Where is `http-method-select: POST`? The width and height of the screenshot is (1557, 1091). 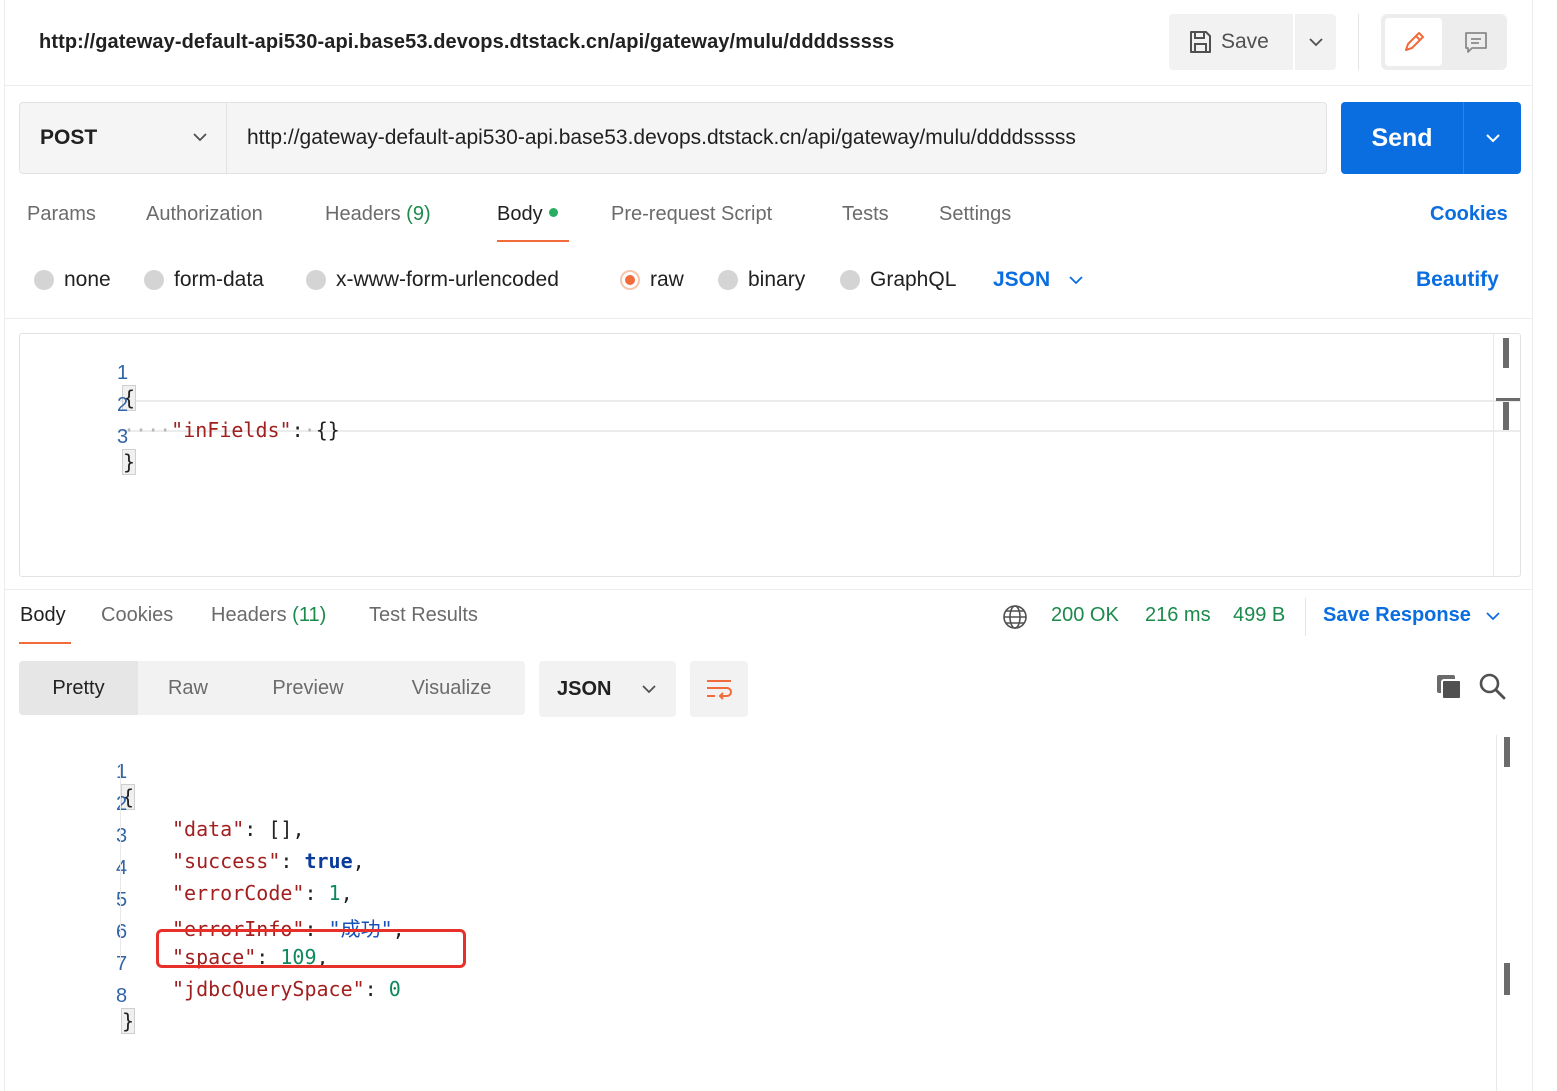 http-method-select: POST is located at coordinates (123, 138).